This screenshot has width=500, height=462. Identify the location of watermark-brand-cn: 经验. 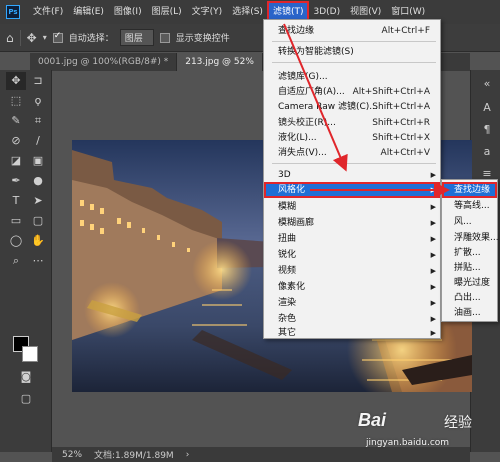
(458, 423).